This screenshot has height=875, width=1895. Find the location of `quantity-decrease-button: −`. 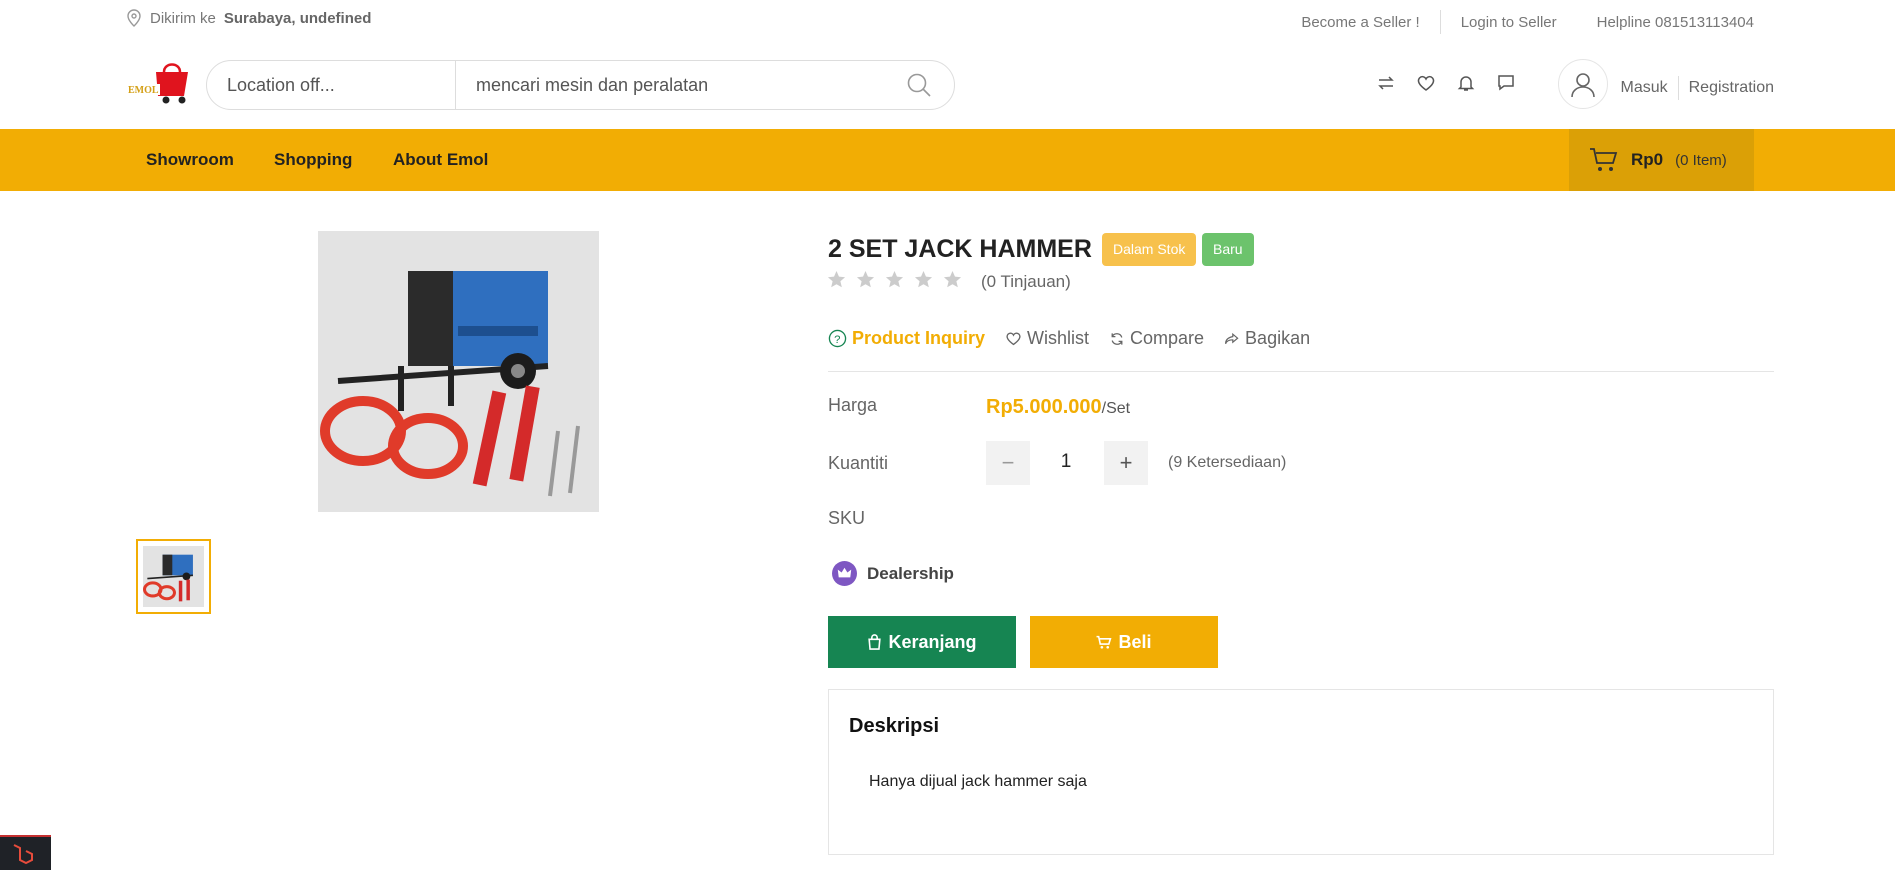

quantity-decrease-button: − is located at coordinates (1008, 463).